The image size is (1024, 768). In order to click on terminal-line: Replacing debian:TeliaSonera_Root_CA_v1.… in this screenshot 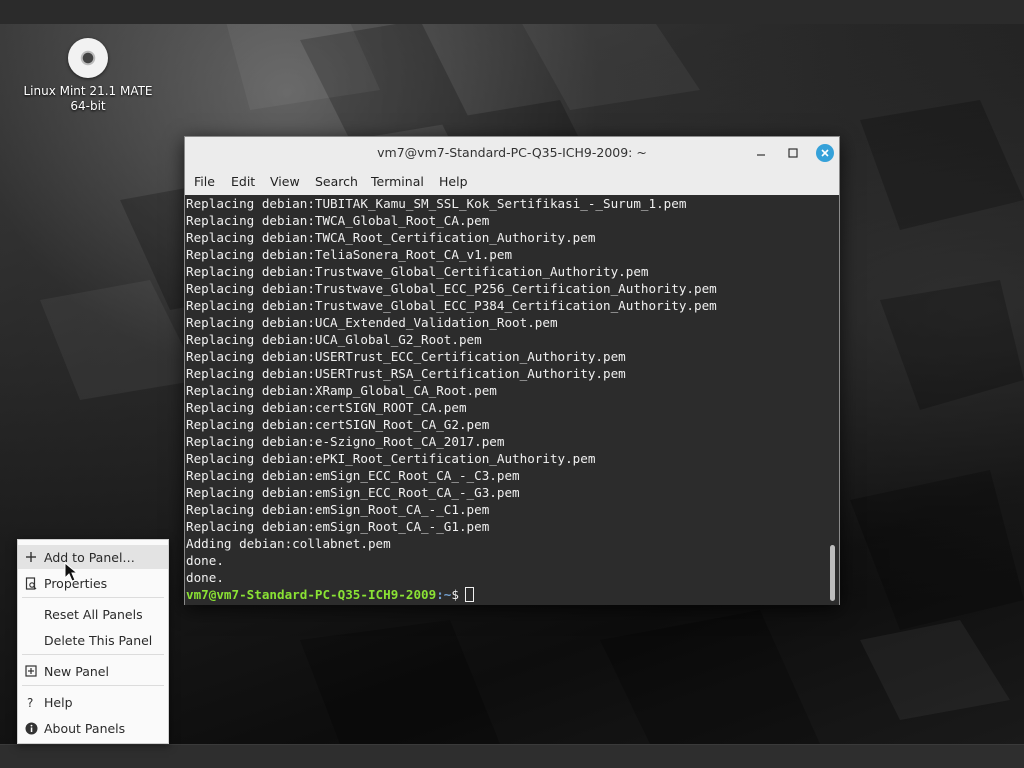, I will do `click(349, 254)`.